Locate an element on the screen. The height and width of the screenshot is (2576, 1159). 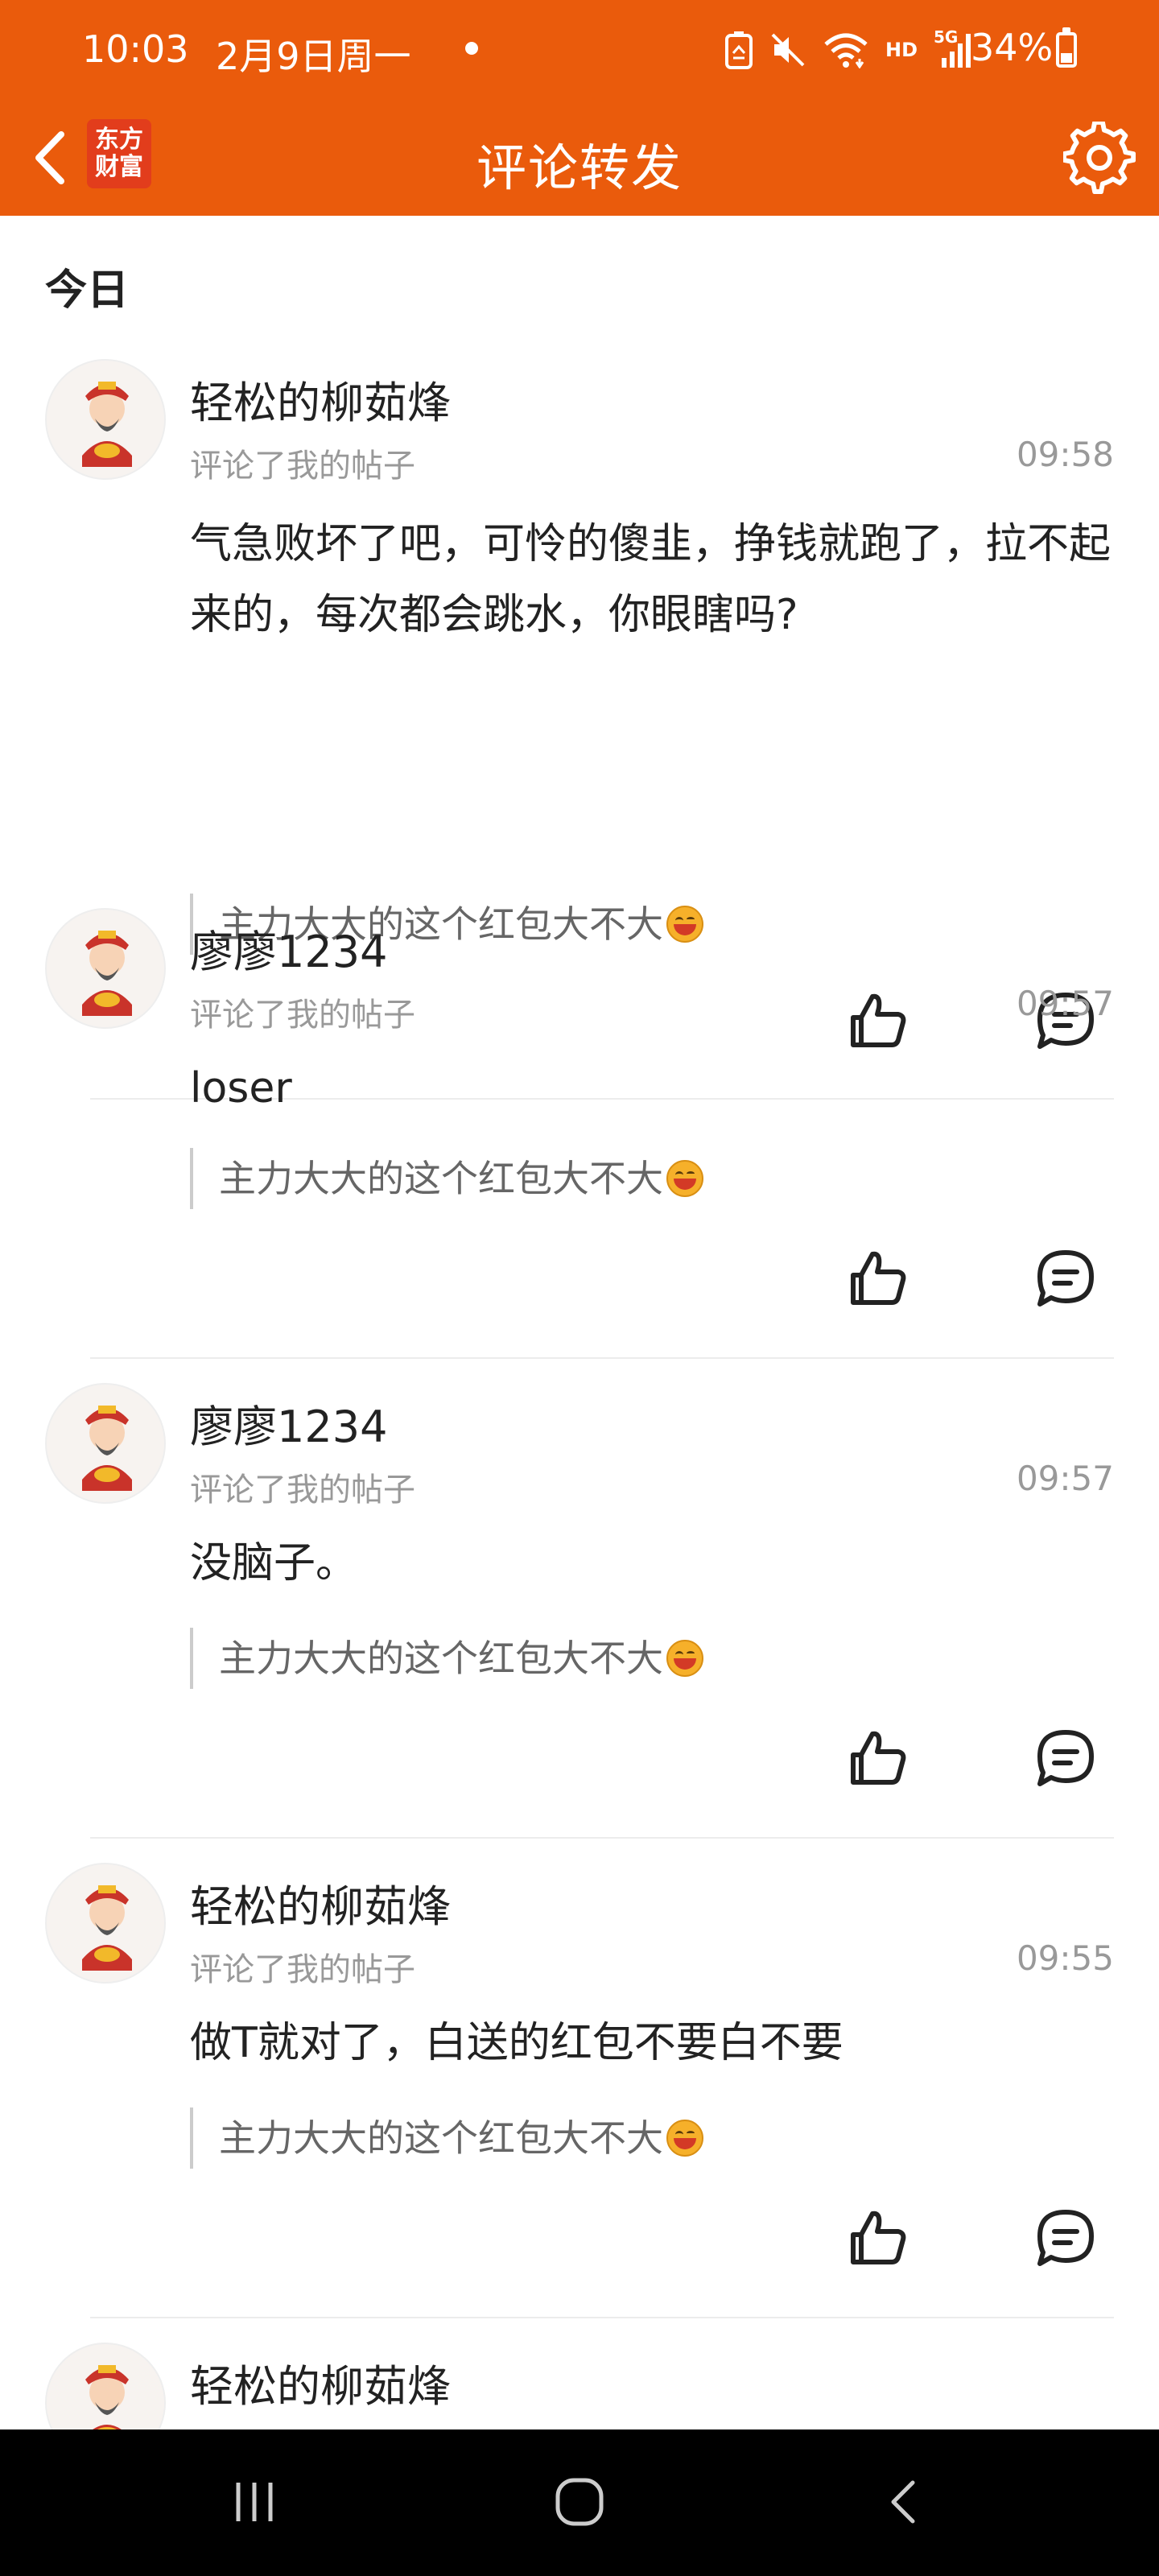
nav-back-button is located at coordinates (904, 2502).